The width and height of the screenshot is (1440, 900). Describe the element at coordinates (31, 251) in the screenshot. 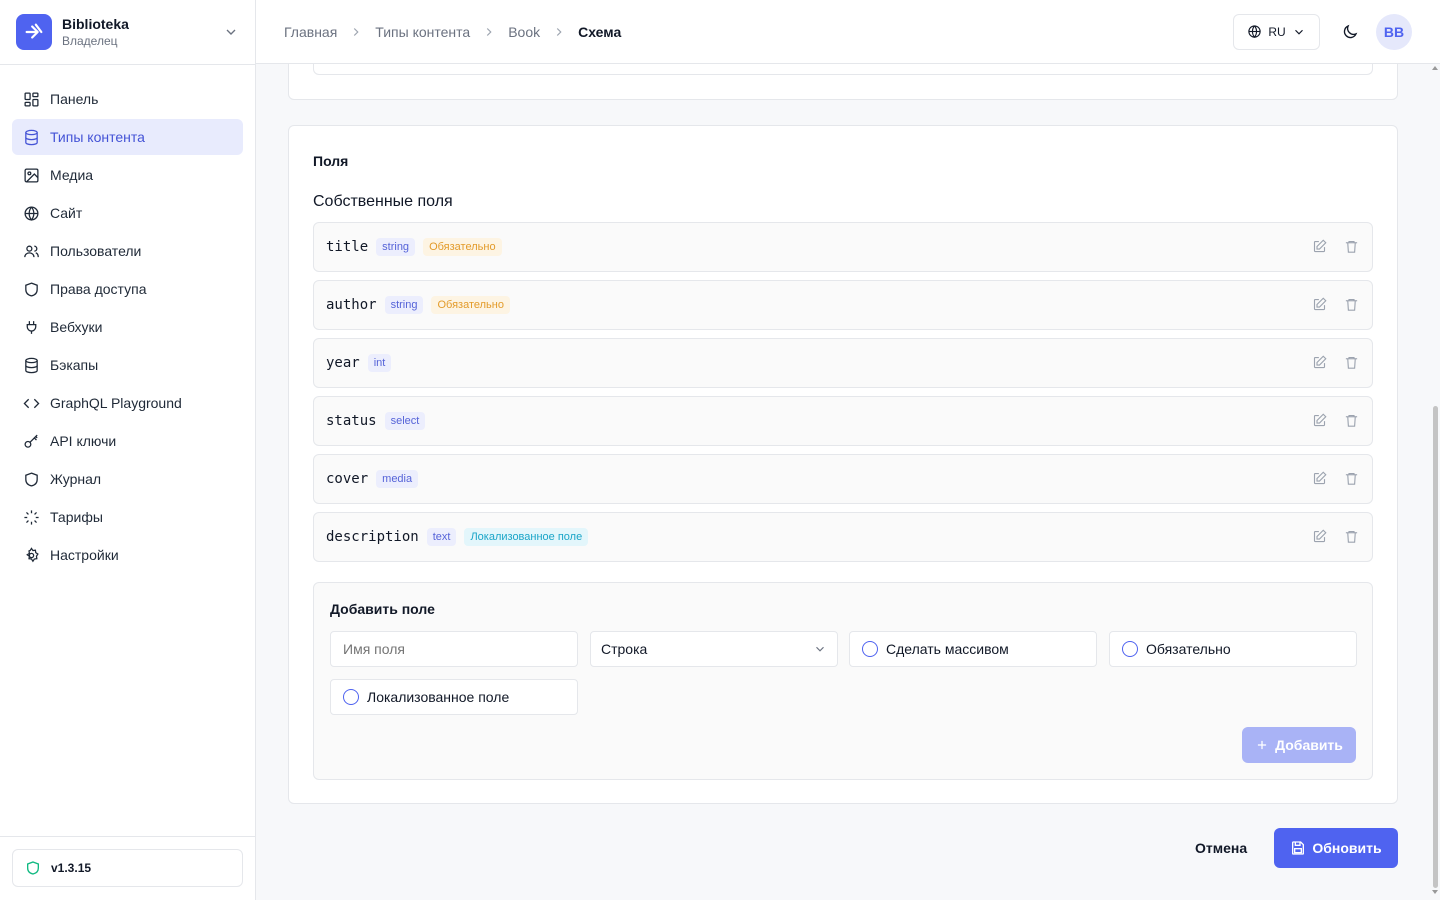

I see `users-icon` at that location.